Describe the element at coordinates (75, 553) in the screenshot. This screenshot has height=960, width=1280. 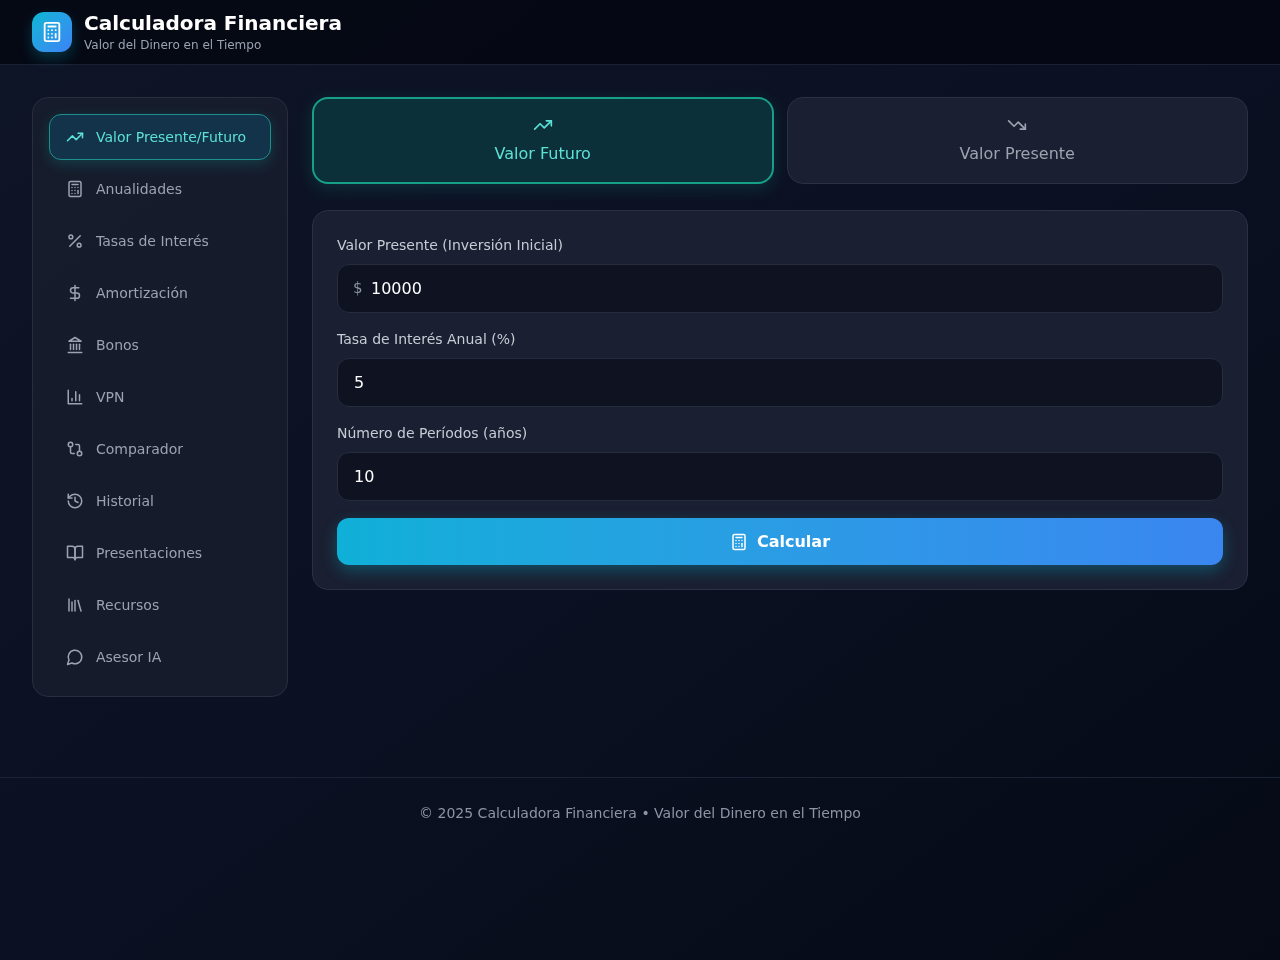
I see `open-book-icon` at that location.